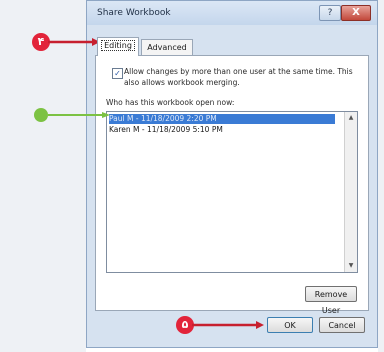  I want to click on tab-editing-label: Editing, so click(118, 45).